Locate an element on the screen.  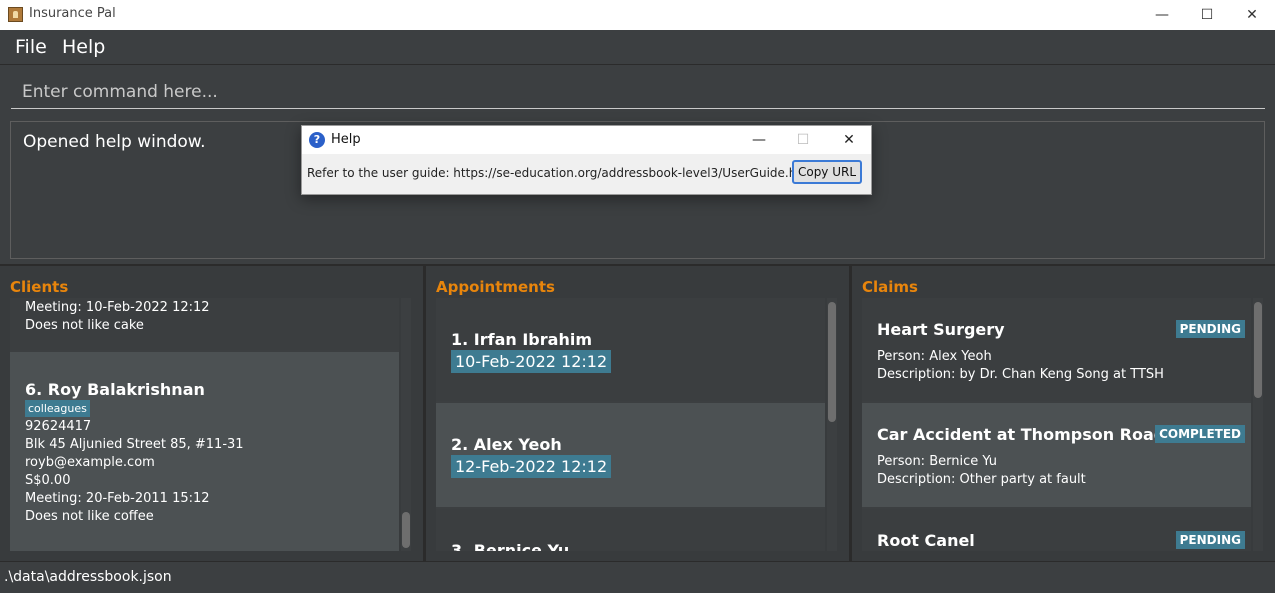
client-amount: S$0.00 is located at coordinates (48, 480).